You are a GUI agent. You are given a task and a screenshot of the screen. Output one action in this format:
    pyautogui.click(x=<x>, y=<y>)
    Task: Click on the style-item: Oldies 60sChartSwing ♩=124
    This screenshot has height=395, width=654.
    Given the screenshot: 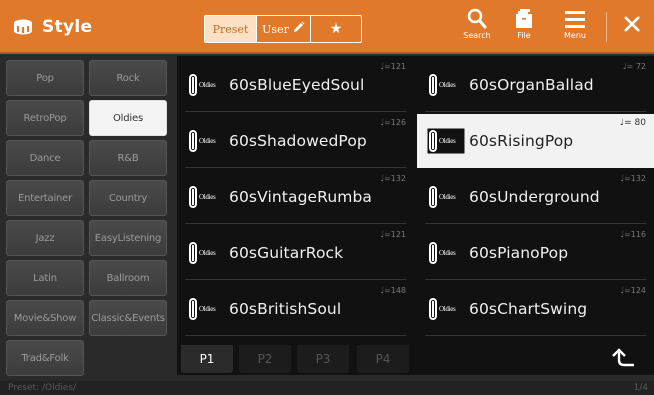 What is the action you would take?
    pyautogui.click(x=535, y=309)
    